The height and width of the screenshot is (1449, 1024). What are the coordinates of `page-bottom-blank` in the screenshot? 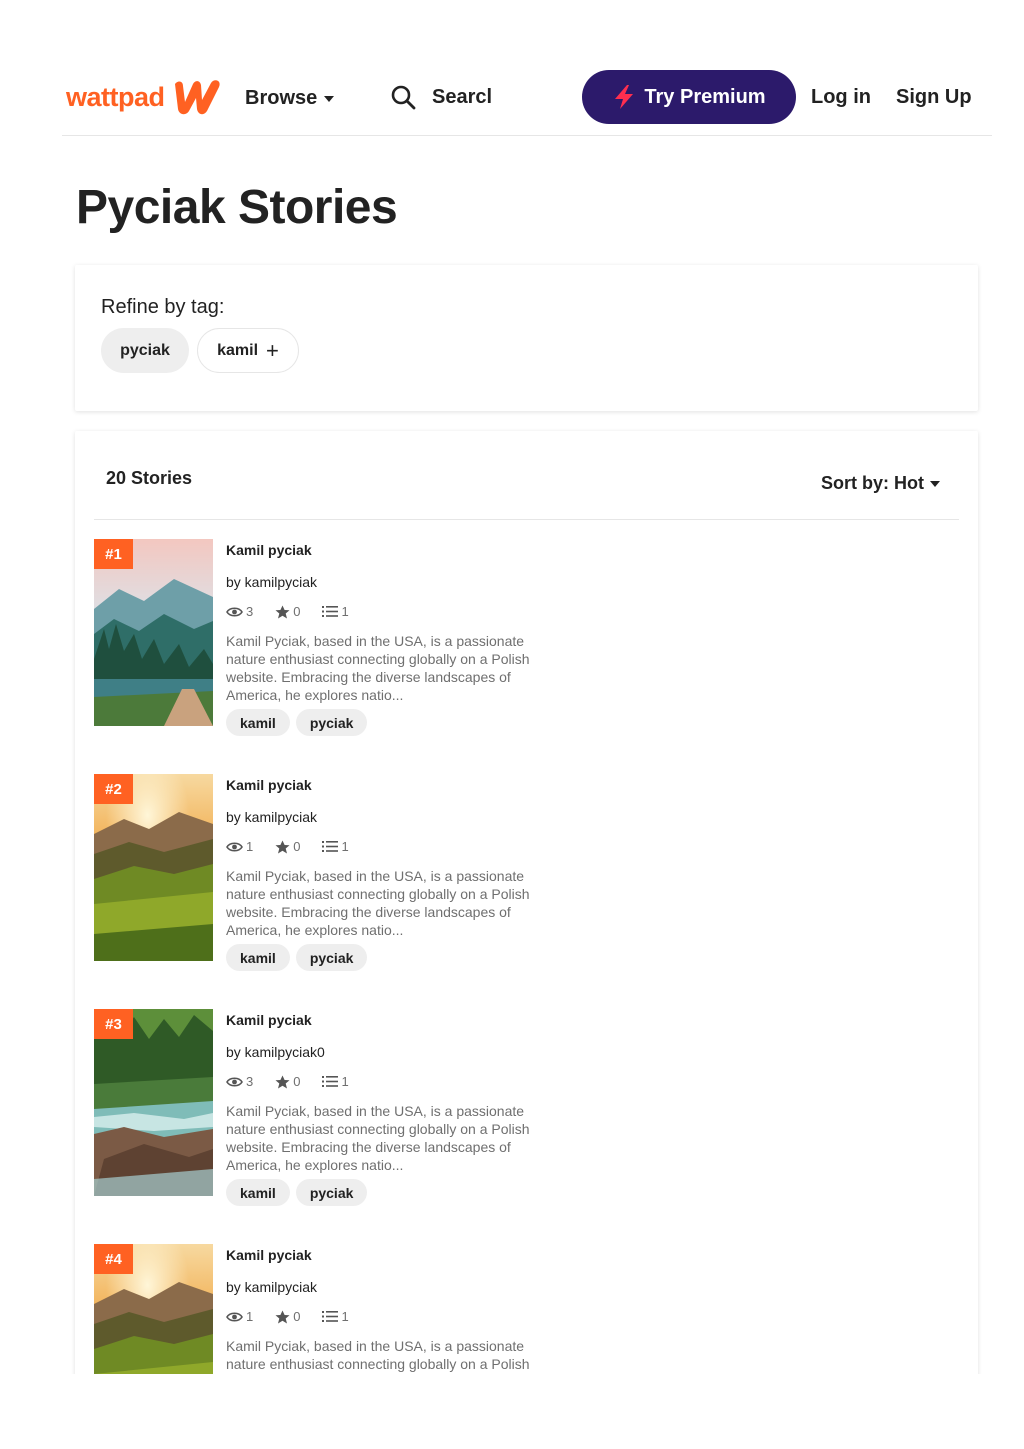 It's located at (512, 1411).